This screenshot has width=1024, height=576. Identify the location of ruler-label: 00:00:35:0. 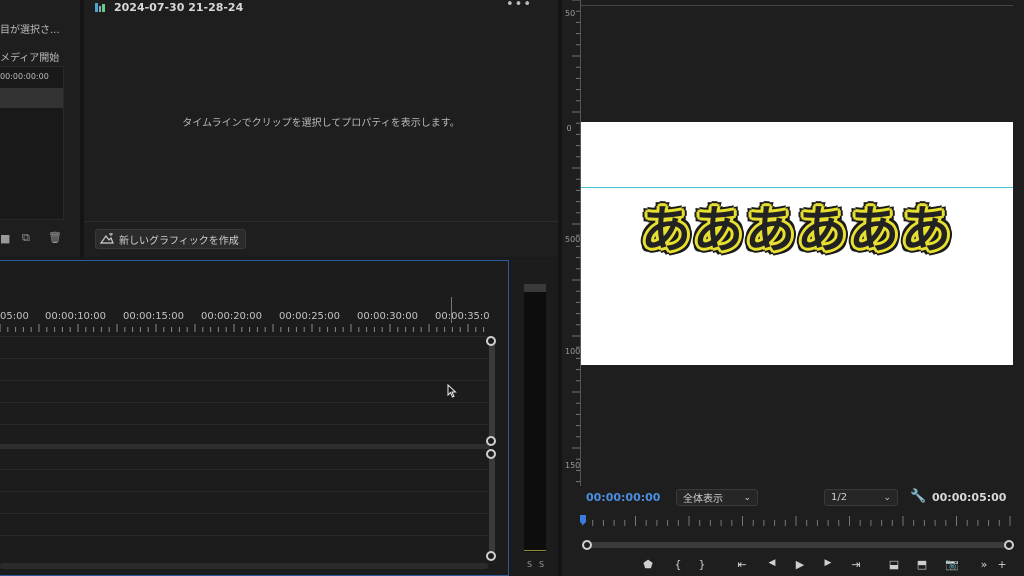
(462, 316).